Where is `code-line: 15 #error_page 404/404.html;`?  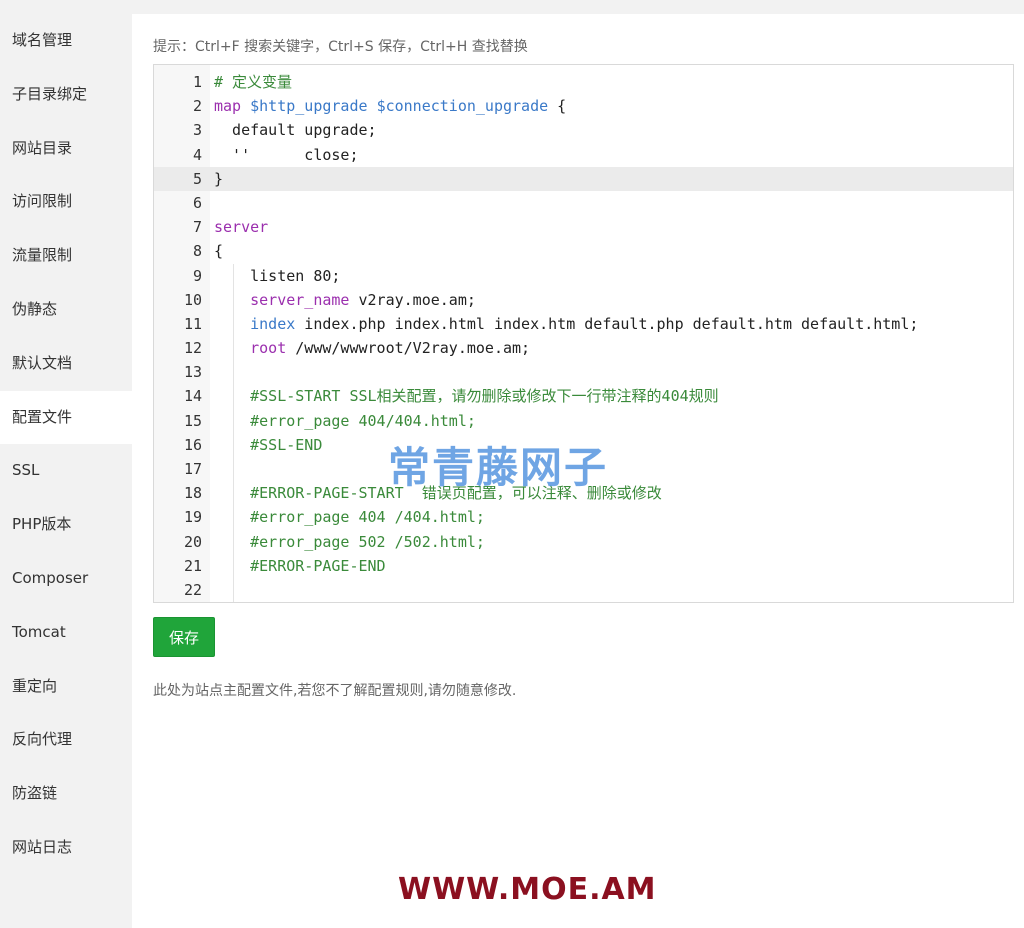
code-line: 15 #error_page 404/404.html; is located at coordinates (583, 420).